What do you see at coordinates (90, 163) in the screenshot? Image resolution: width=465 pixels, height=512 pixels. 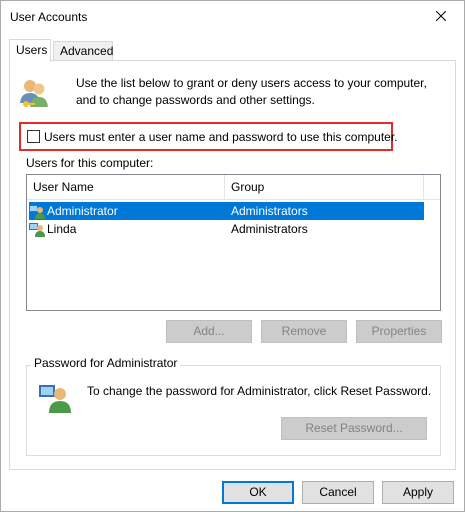 I see `users-list-label: Users for this computer:` at bounding box center [90, 163].